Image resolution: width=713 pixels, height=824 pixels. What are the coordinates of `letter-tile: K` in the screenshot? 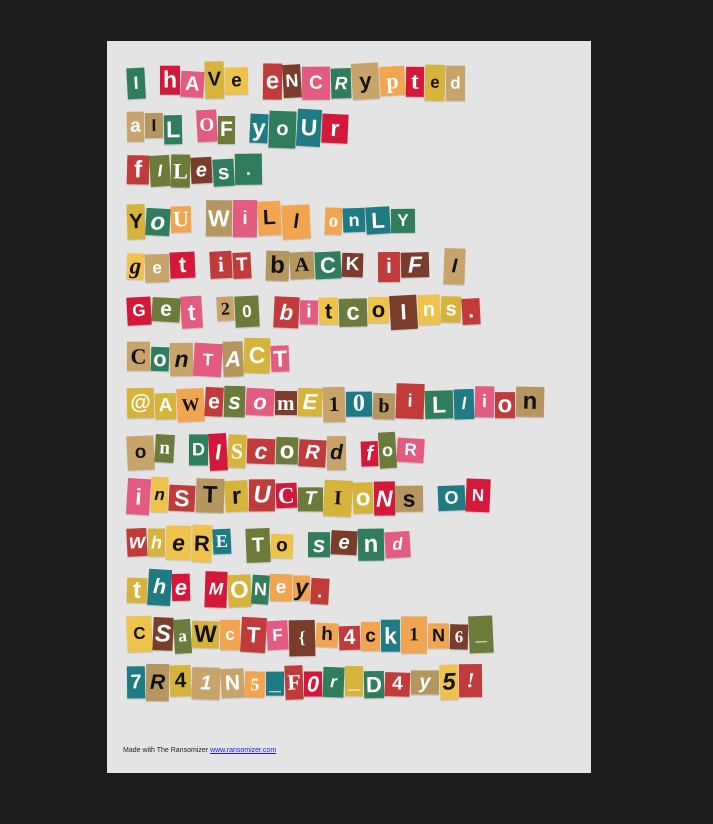 It's located at (352, 265).